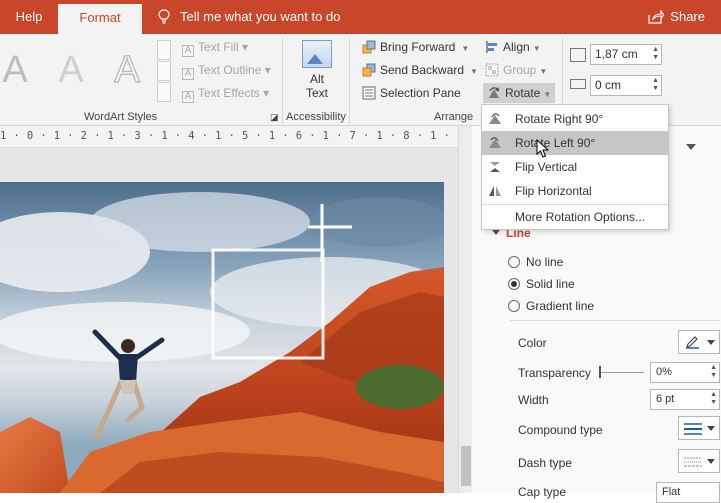 The width and height of the screenshot is (721, 503). Describe the element at coordinates (687, 16) in the screenshot. I see `share-label: Share` at that location.